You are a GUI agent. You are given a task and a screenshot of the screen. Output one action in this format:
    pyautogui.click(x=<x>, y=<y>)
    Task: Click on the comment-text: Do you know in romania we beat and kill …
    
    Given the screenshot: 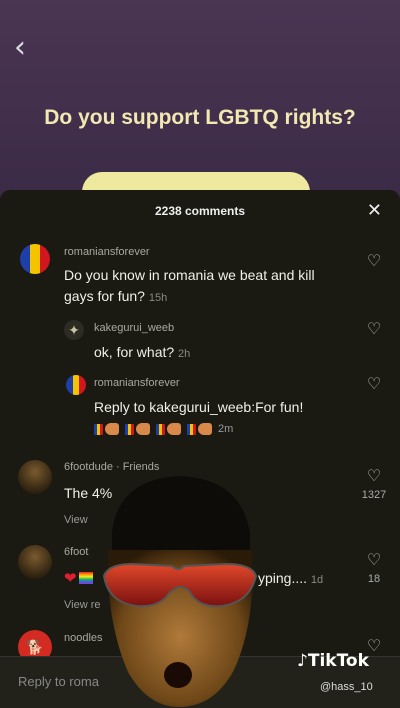 What is the action you would take?
    pyautogui.click(x=189, y=285)
    